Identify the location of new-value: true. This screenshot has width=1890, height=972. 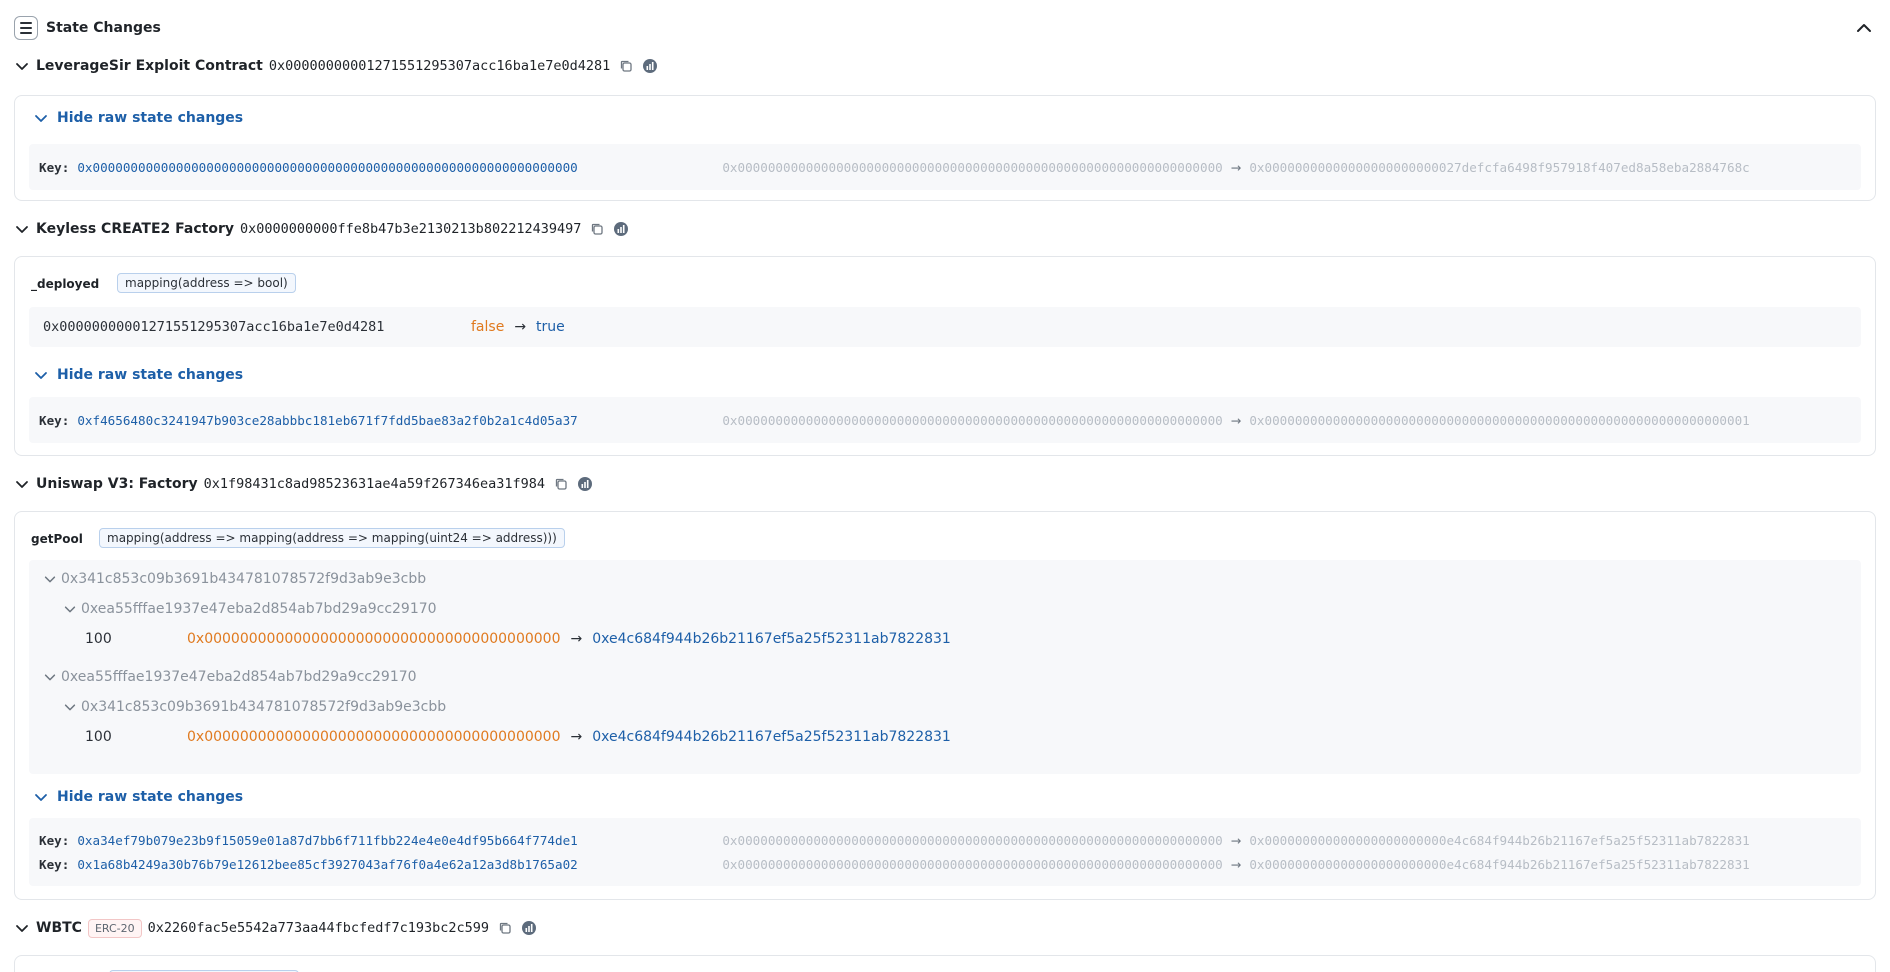
(550, 327).